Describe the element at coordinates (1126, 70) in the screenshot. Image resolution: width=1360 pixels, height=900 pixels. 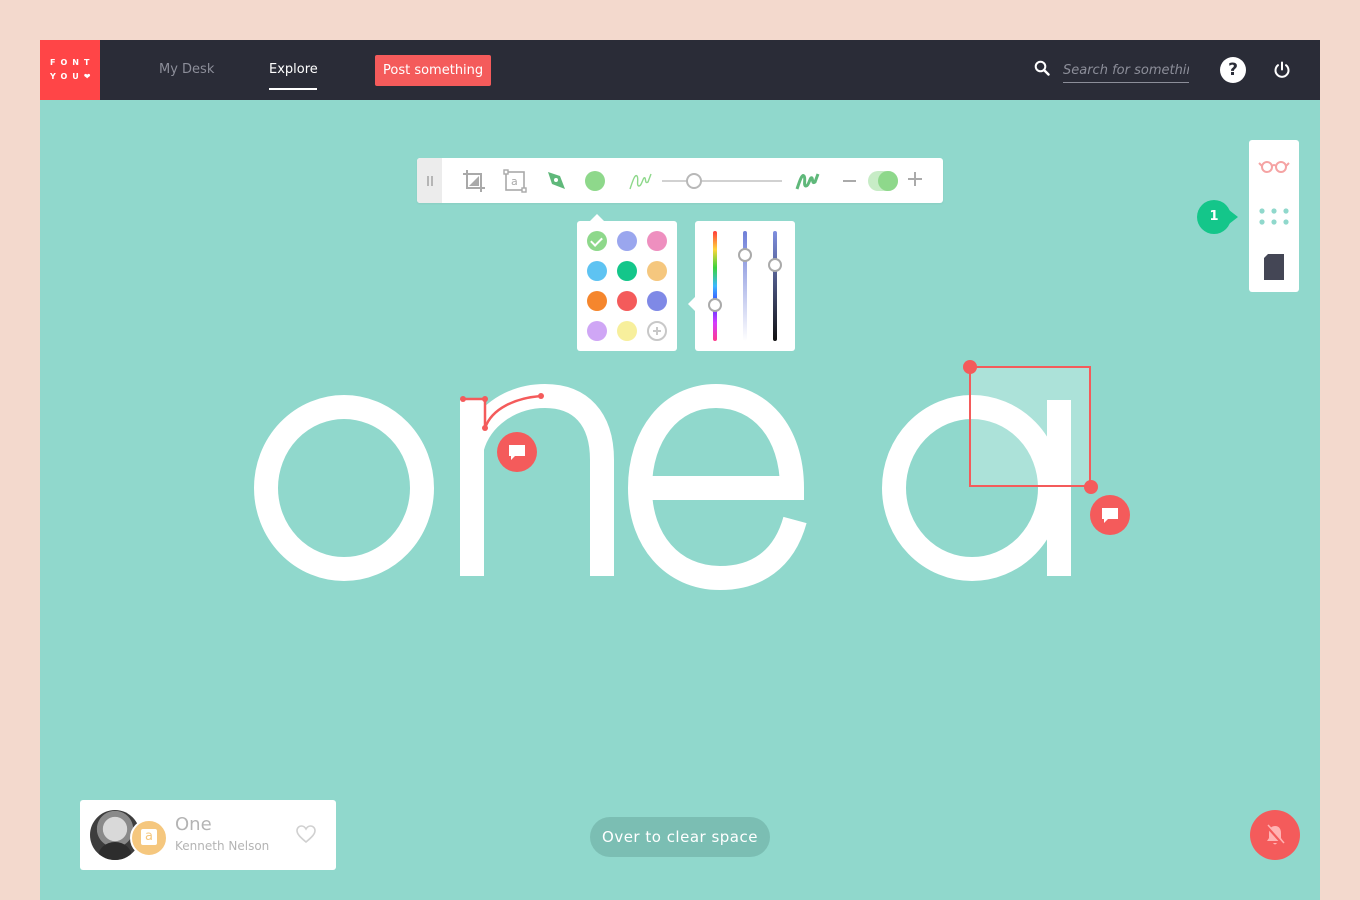
I see `search-input` at that location.